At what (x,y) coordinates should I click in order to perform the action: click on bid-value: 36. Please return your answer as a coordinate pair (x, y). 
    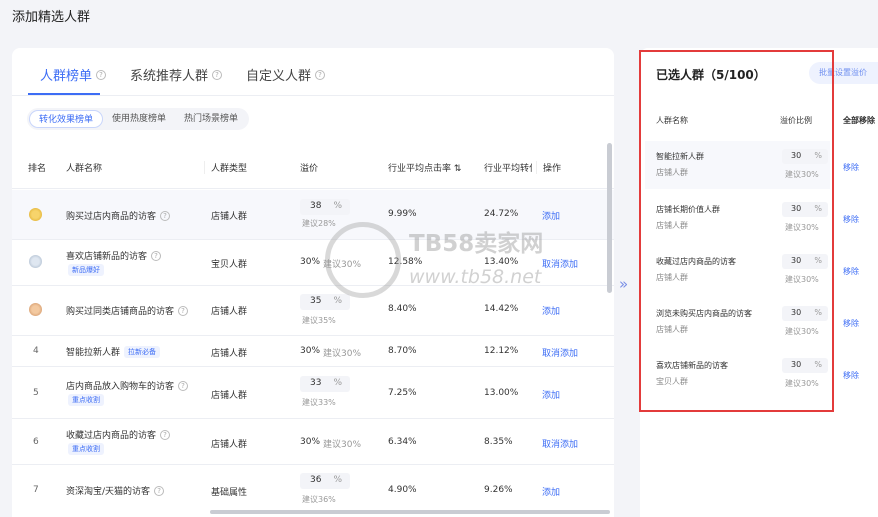
    Looking at the image, I should click on (316, 480).